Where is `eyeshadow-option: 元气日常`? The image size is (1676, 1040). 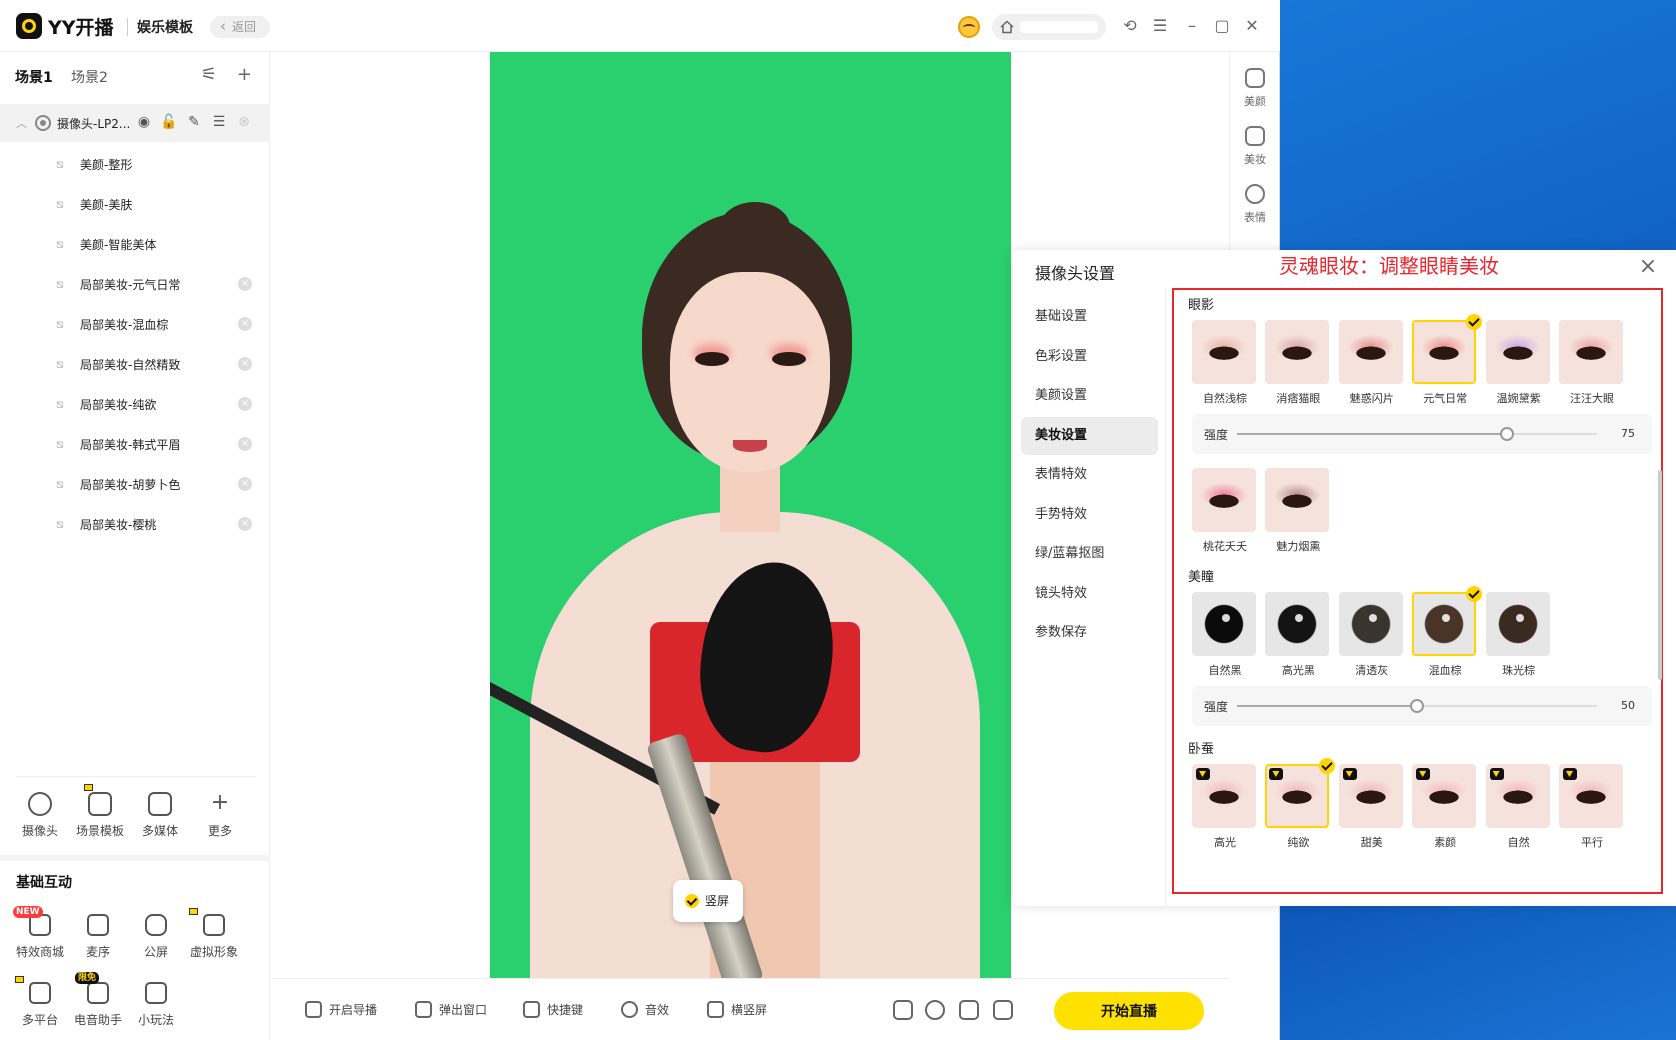 eyeshadow-option: 元气日常 is located at coordinates (1447, 360).